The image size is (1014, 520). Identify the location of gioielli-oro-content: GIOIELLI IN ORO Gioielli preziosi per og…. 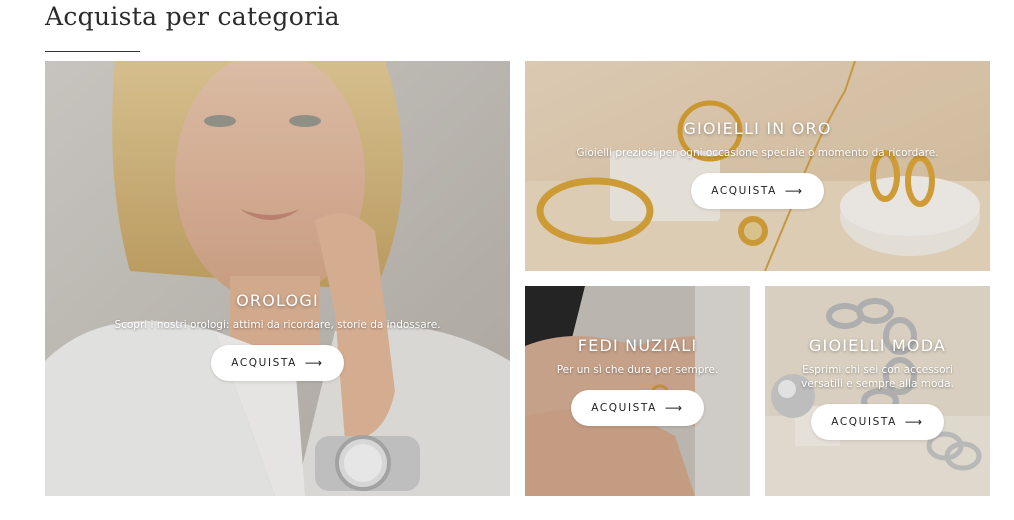
(757, 164).